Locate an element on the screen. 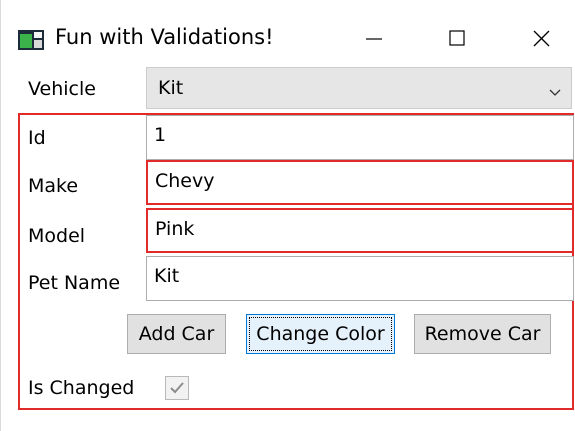 This screenshot has height=431, width=575. chevron-down-icon is located at coordinates (555, 92).